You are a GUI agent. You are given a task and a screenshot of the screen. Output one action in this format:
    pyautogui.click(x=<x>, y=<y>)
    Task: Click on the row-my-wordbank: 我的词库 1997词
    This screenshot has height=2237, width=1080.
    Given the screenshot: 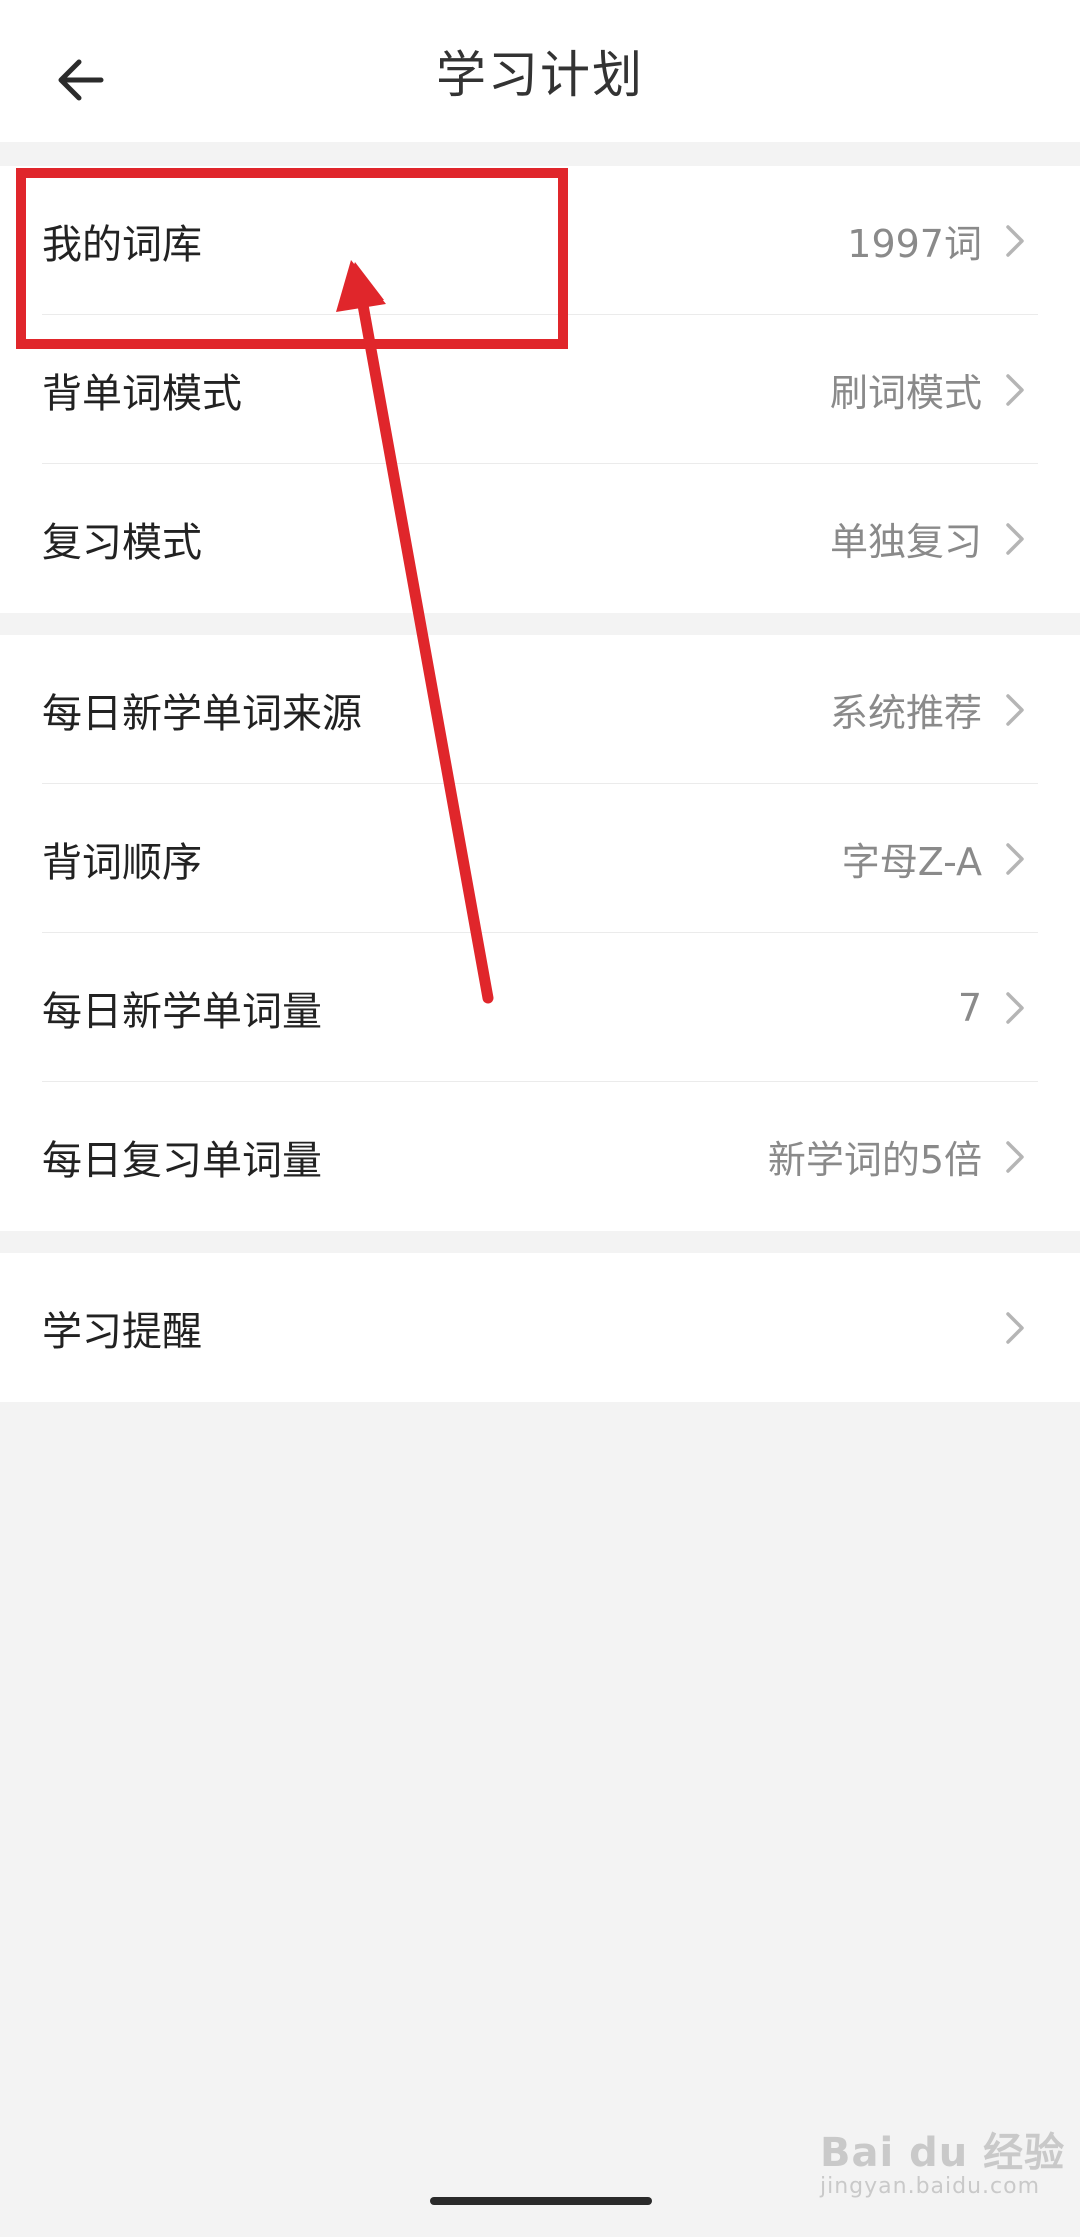 What is the action you would take?
    pyautogui.click(x=540, y=240)
    